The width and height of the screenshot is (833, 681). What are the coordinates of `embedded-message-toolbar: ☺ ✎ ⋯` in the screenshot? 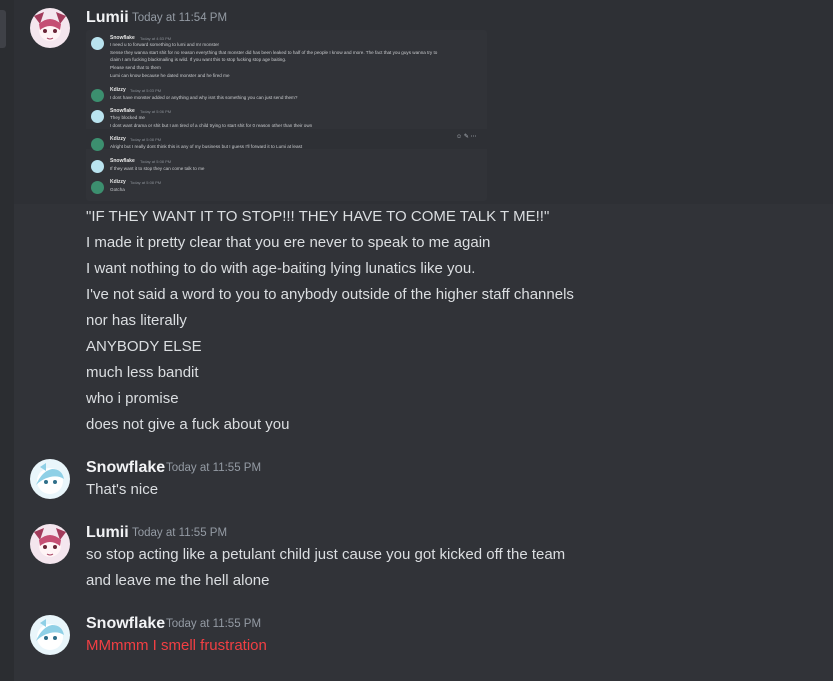 It's located at (466, 136).